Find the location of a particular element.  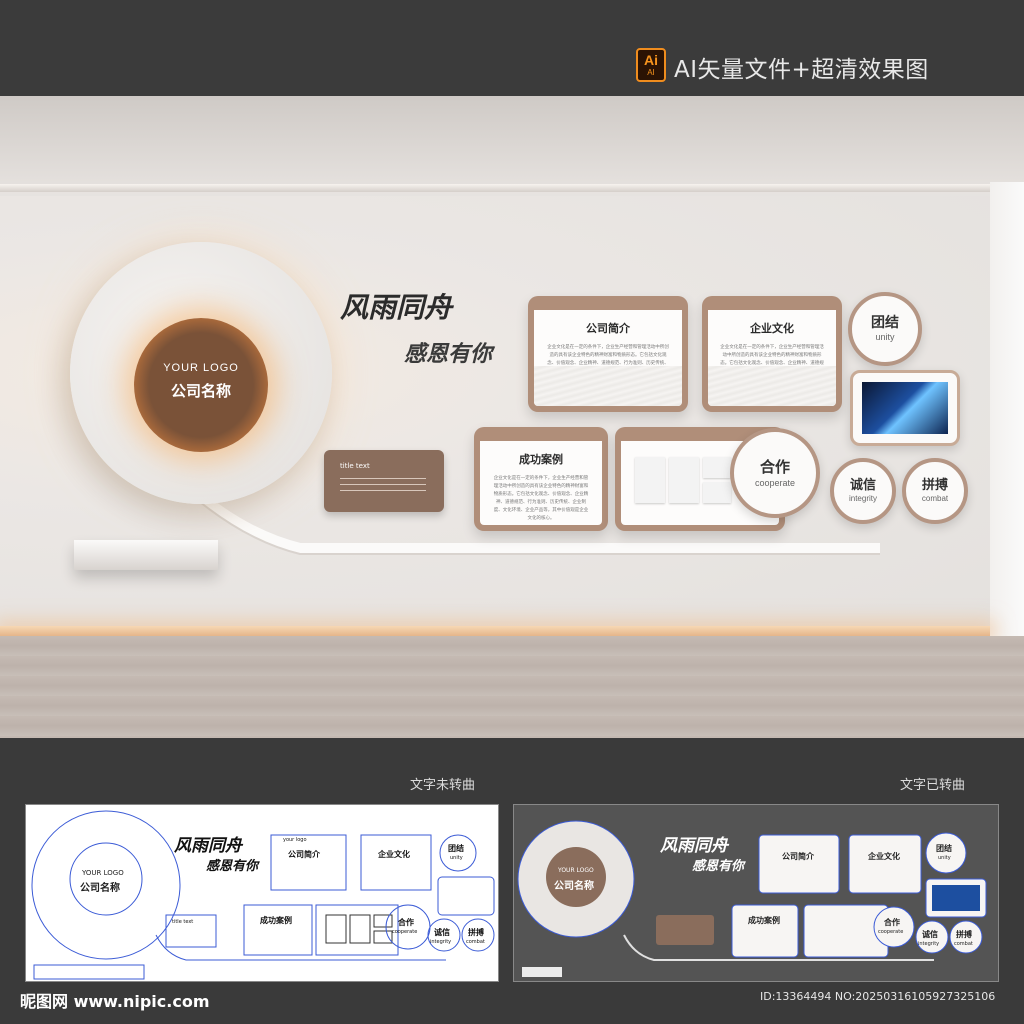

company-name: 公司名称 is located at coordinates (200, 391).